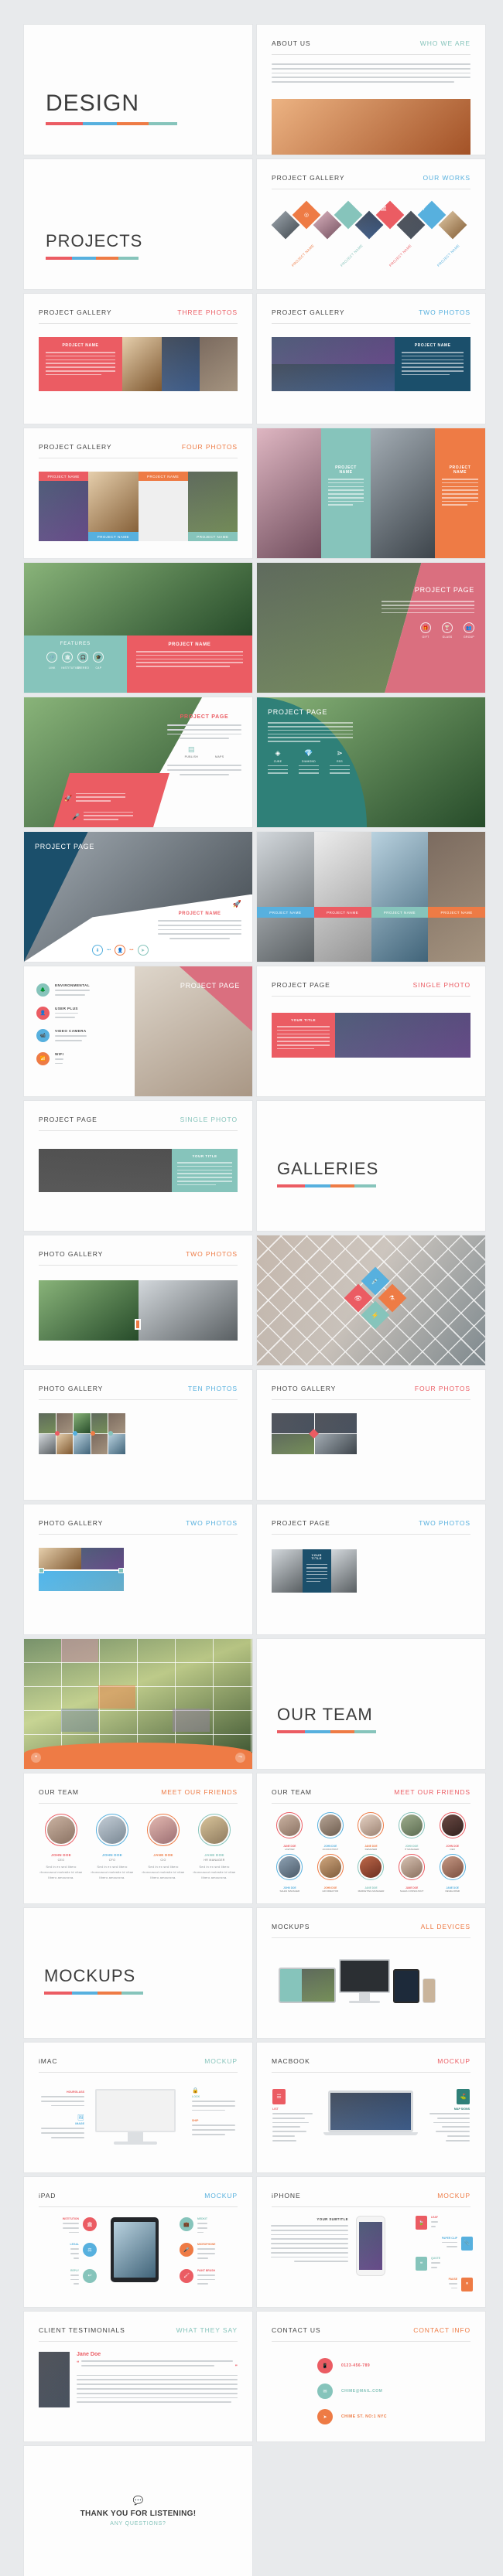 The width and height of the screenshot is (503, 2576). Describe the element at coordinates (290, 1874) in the screenshot. I see `team-member: JOHN DOE SALES MANAGER` at that location.